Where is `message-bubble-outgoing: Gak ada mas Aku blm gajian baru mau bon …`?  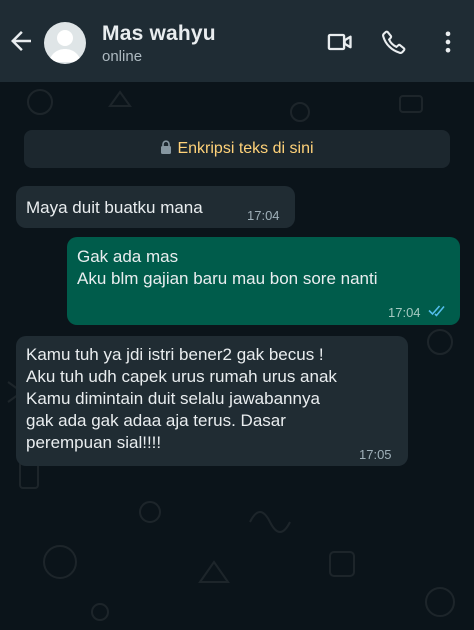 message-bubble-outgoing: Gak ada mas Aku blm gajian baru mau bon … is located at coordinates (263, 281).